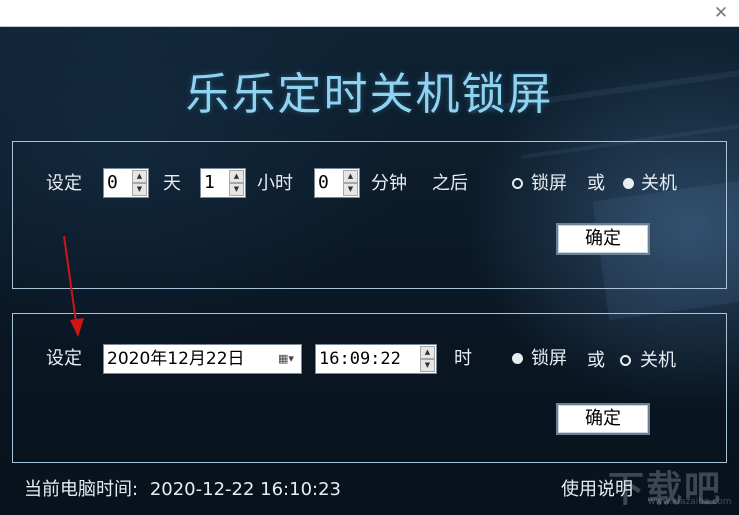 This screenshot has width=739, height=515. Describe the element at coordinates (603, 239) in the screenshot. I see `countdown-confirm-button: 确定` at that location.